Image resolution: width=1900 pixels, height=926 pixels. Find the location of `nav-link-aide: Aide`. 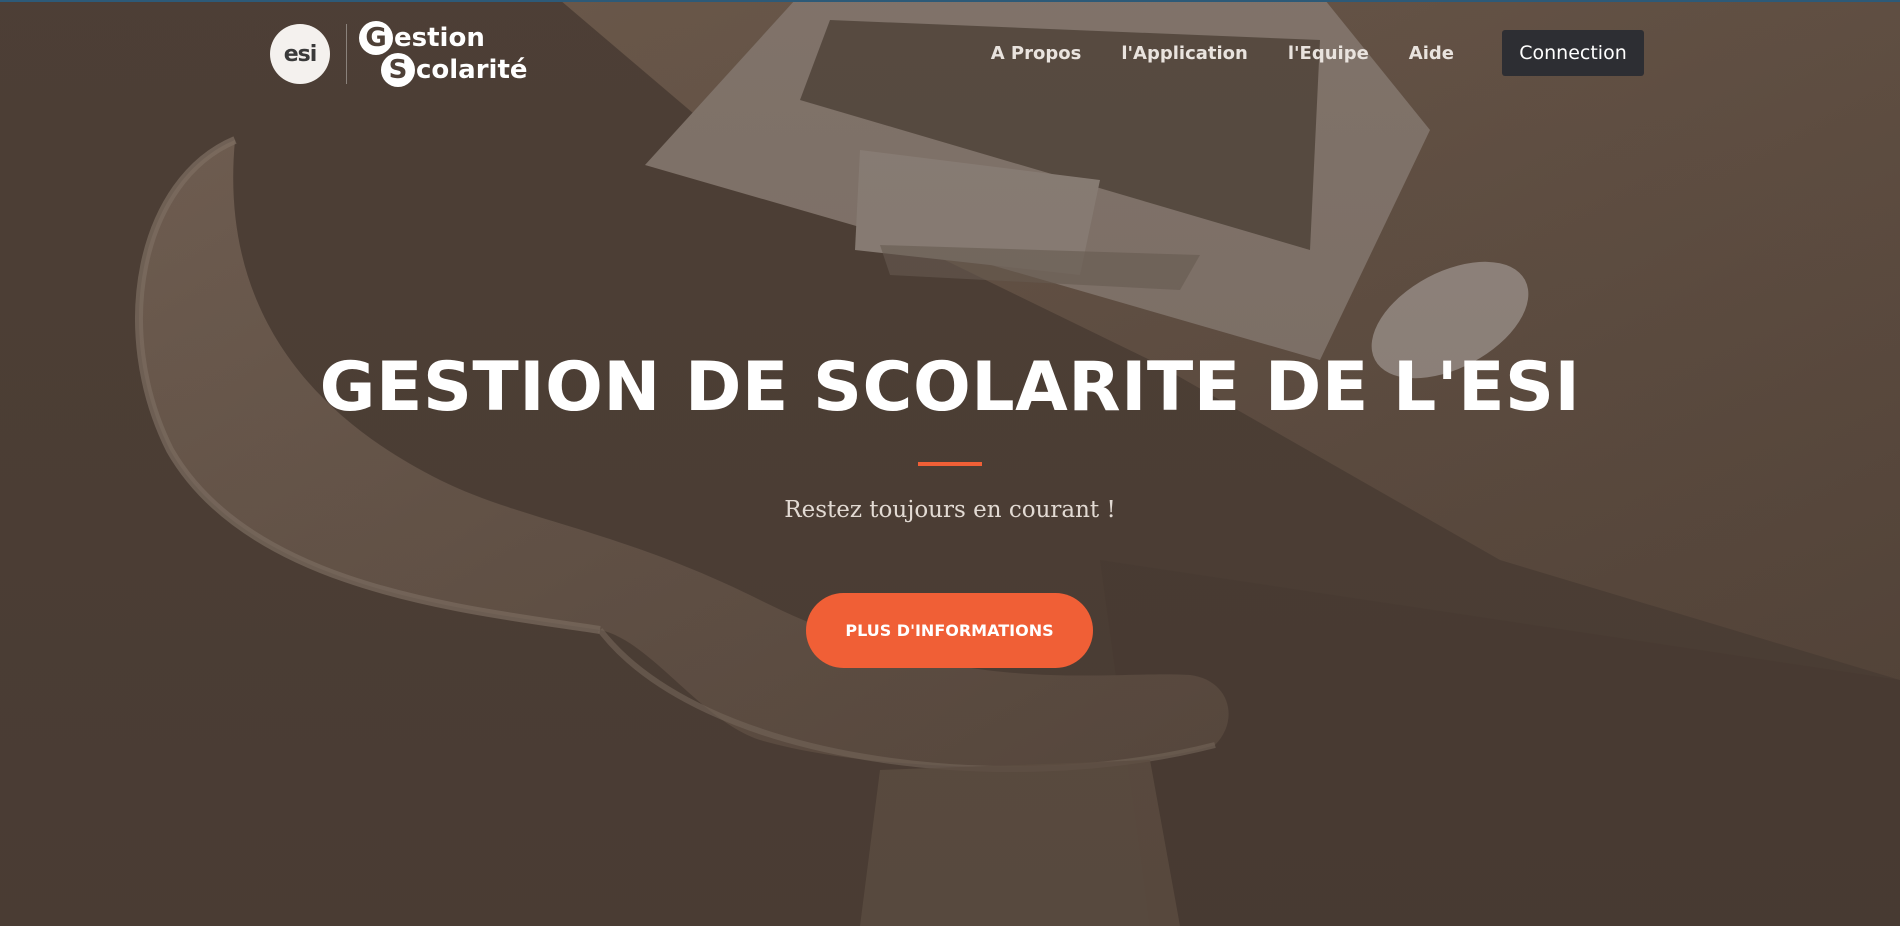

nav-link-aide: Aide is located at coordinates (1431, 53).